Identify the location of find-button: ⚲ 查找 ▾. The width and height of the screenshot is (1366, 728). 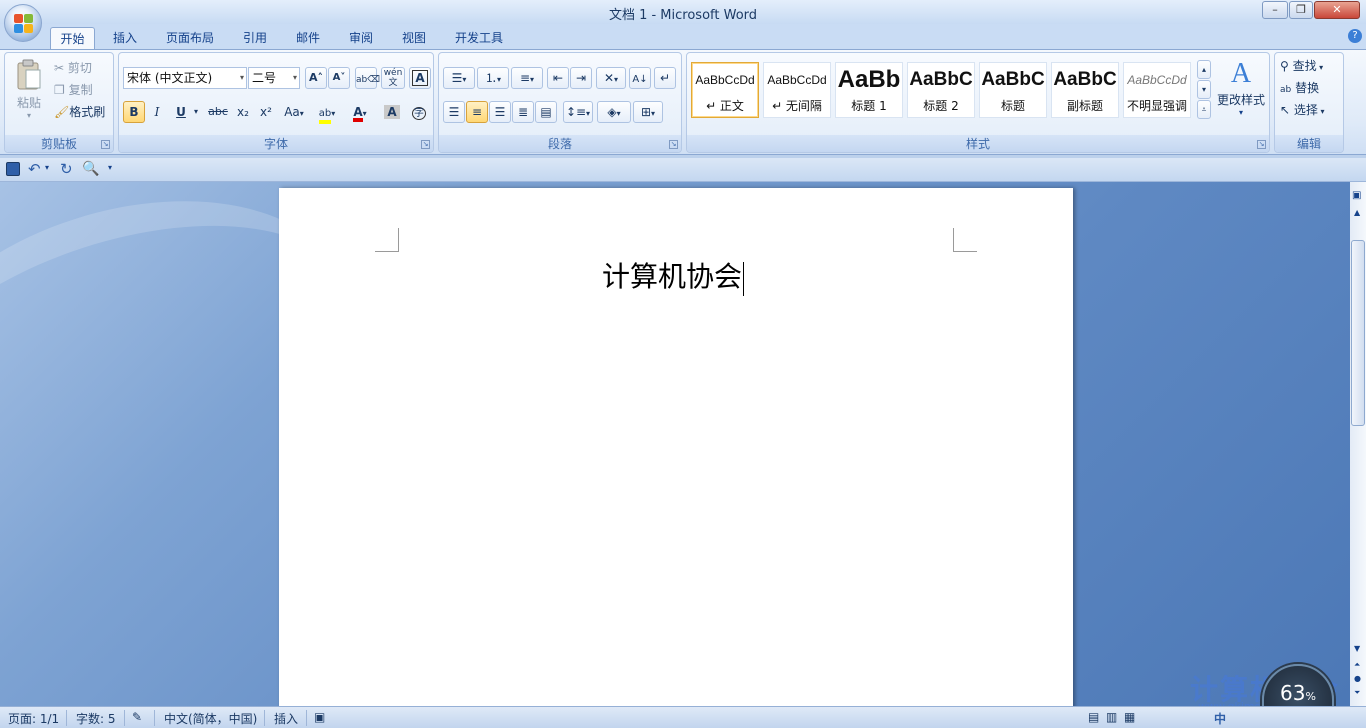
(1310, 66).